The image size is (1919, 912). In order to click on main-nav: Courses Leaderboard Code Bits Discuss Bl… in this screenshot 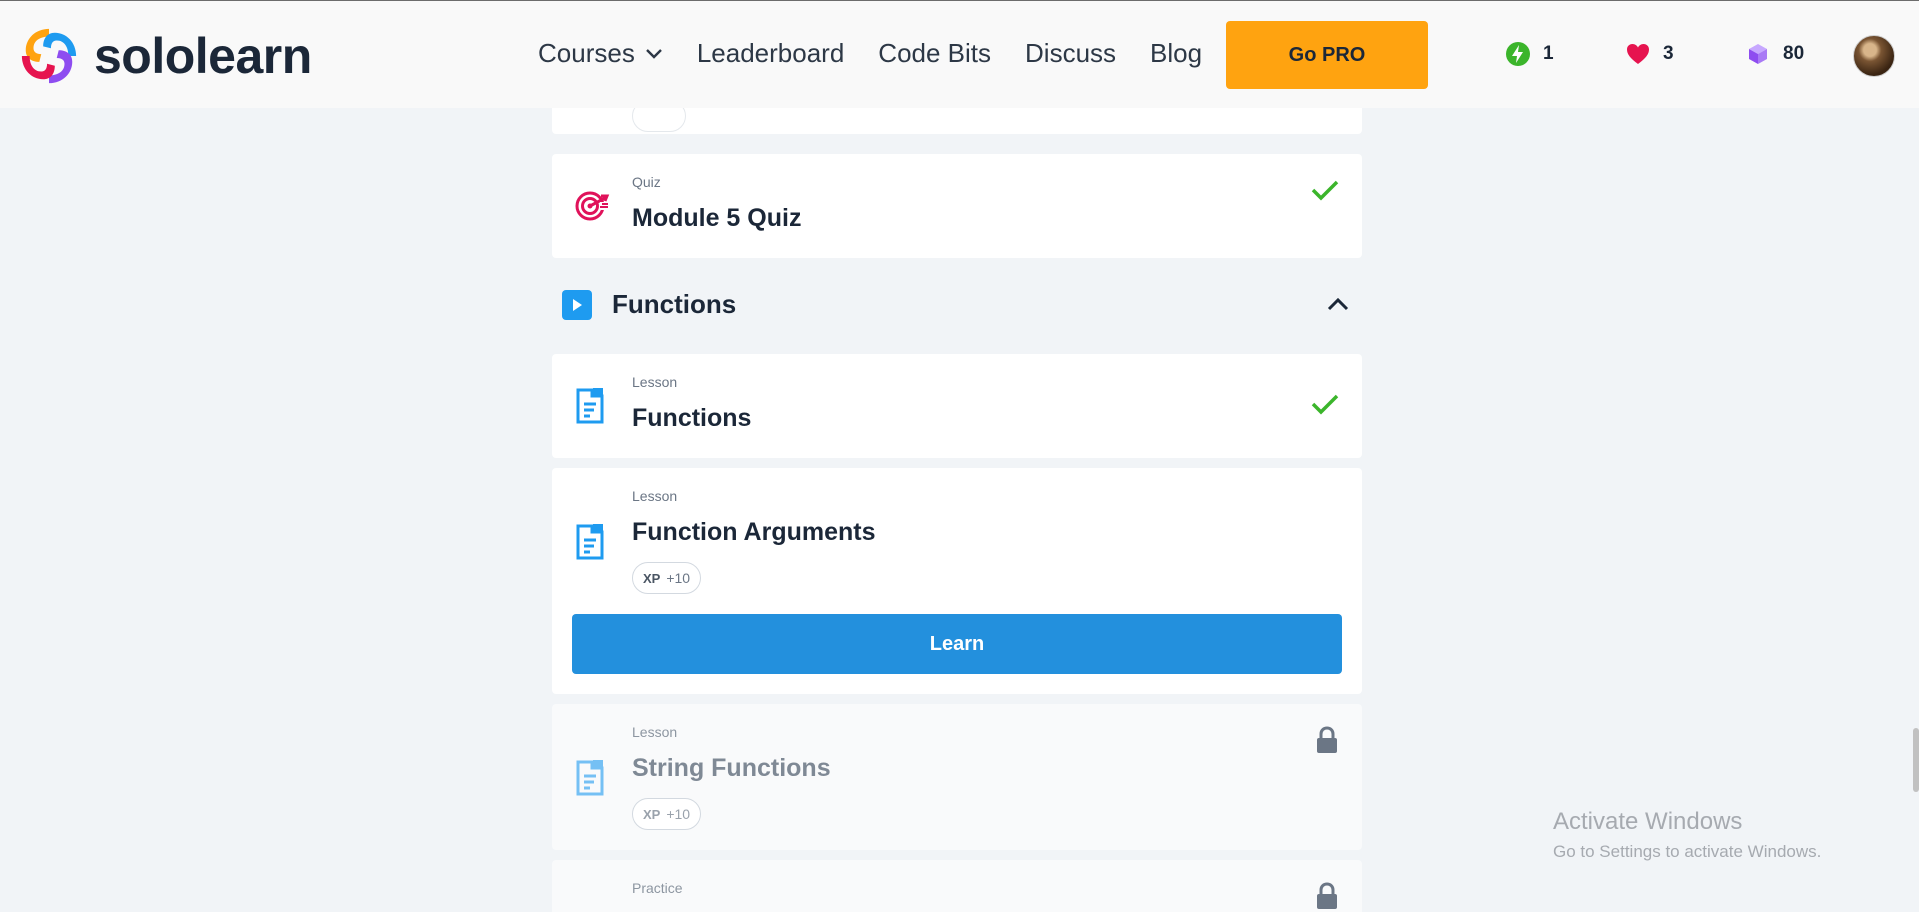, I will do `click(887, 53)`.